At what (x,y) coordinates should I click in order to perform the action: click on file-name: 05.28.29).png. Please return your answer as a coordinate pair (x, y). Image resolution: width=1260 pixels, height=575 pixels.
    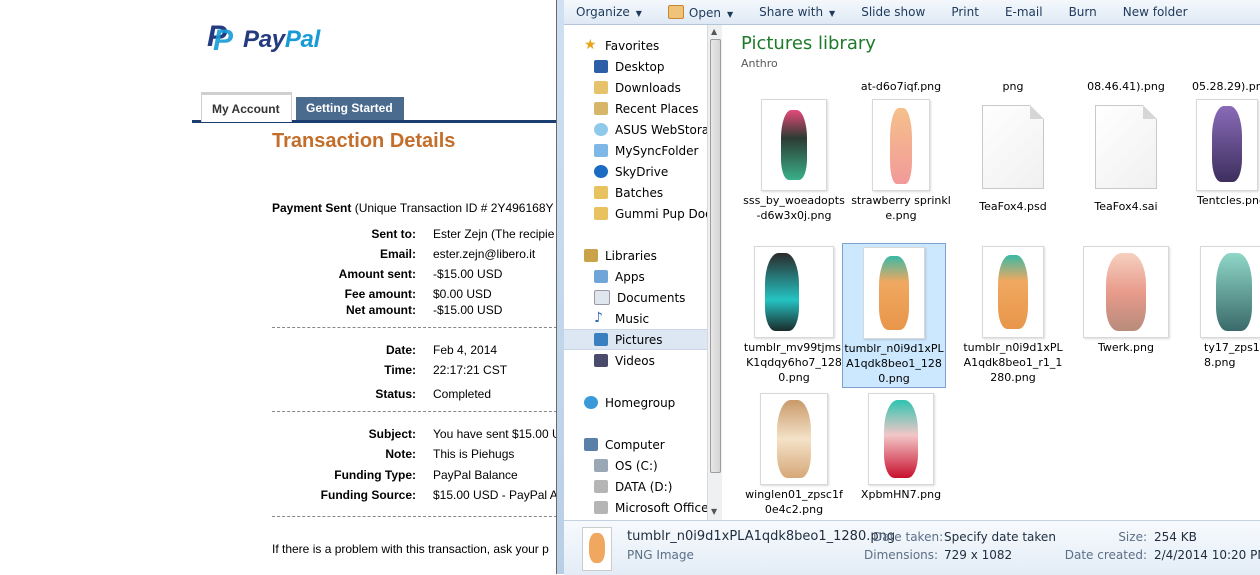
    Looking at the image, I should click on (1226, 86).